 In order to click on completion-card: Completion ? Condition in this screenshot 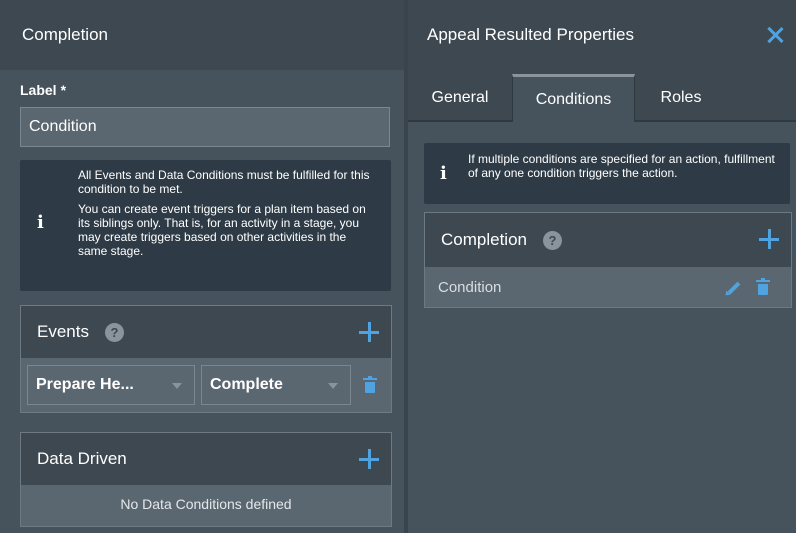, I will do `click(608, 260)`.